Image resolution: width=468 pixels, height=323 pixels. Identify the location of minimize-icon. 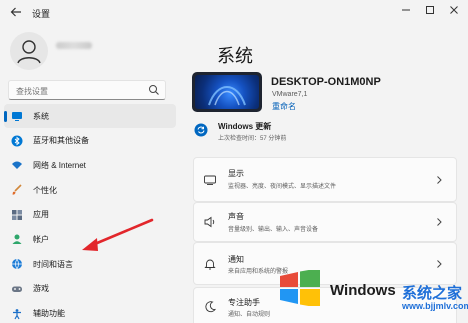
(406, 10).